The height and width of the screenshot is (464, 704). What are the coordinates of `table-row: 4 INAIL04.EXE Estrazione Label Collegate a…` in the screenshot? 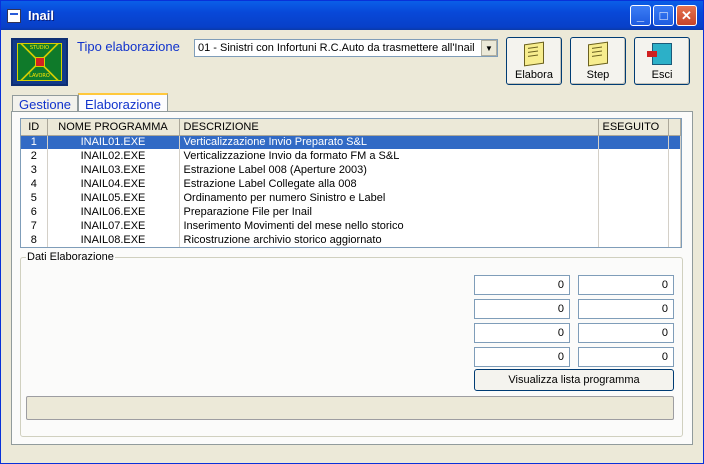 It's located at (351, 184).